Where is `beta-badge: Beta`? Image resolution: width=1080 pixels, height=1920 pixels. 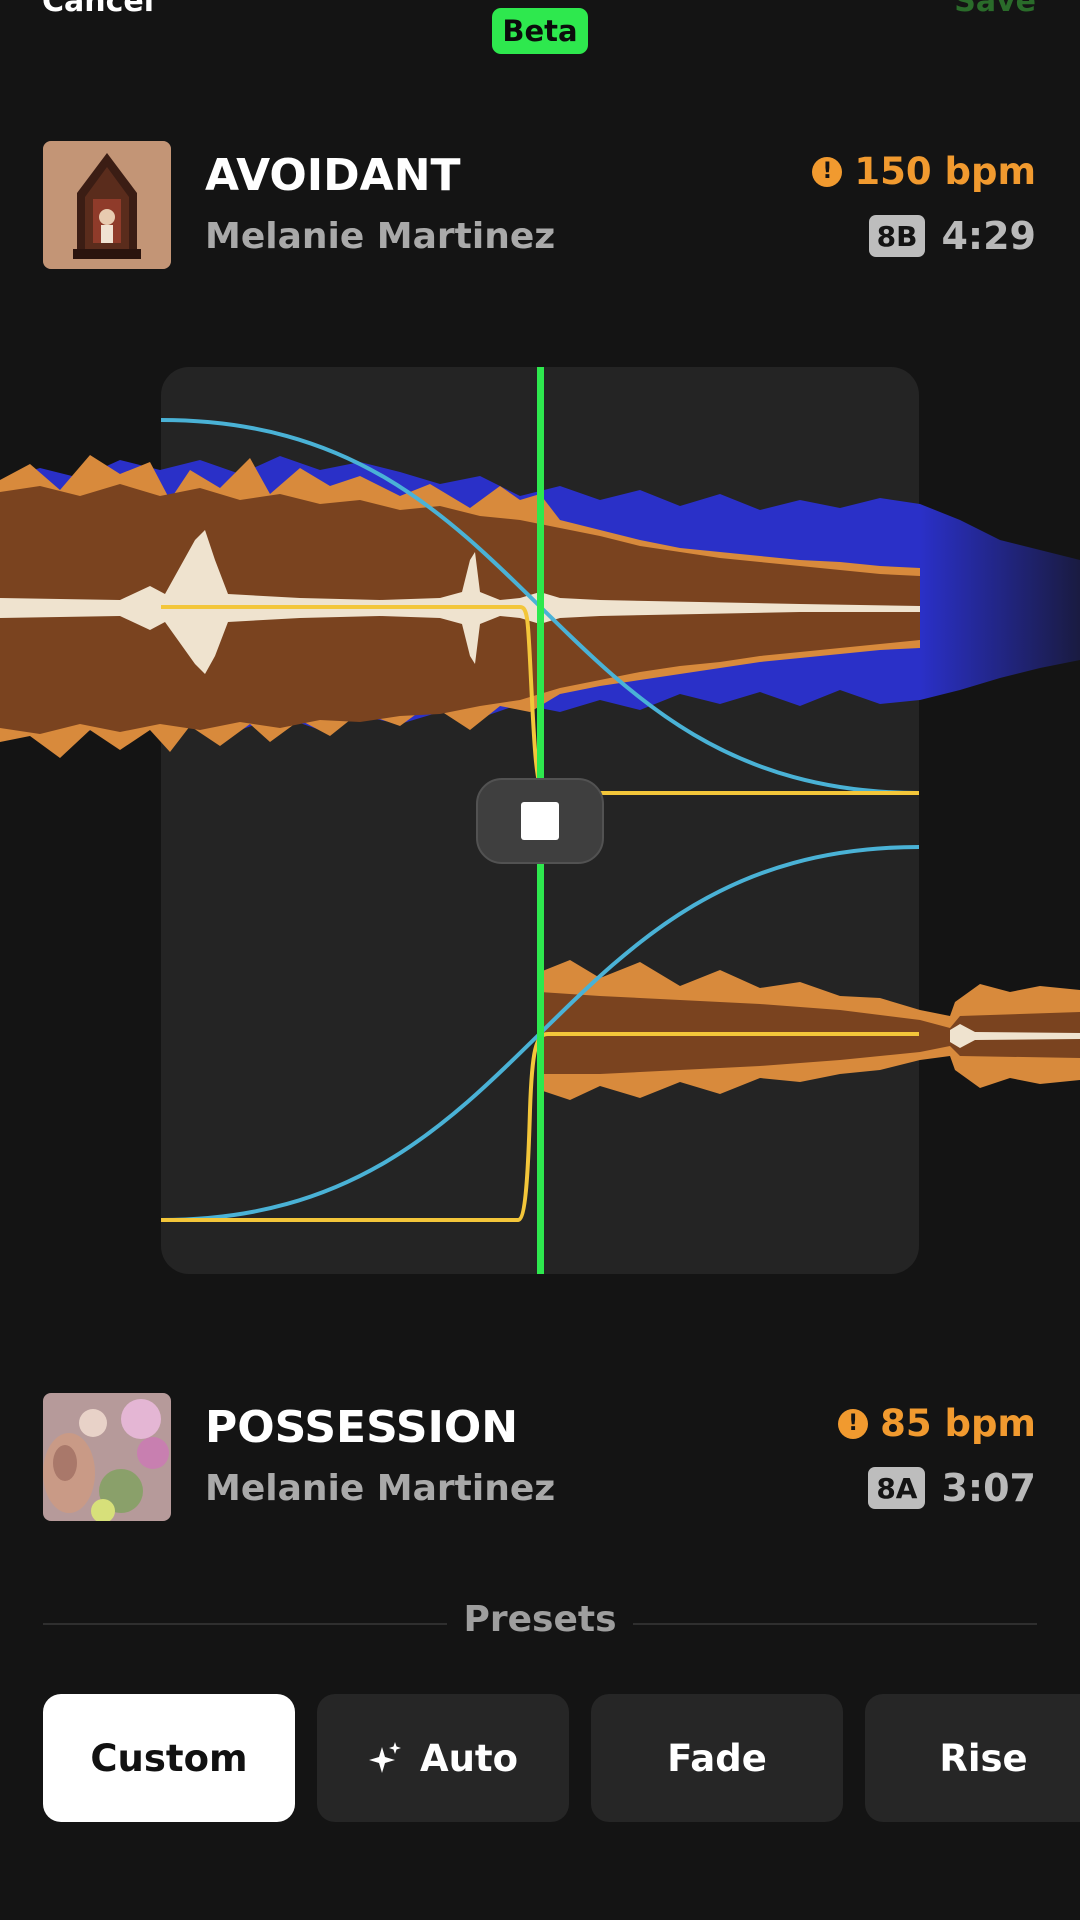 beta-badge: Beta is located at coordinates (540, 31).